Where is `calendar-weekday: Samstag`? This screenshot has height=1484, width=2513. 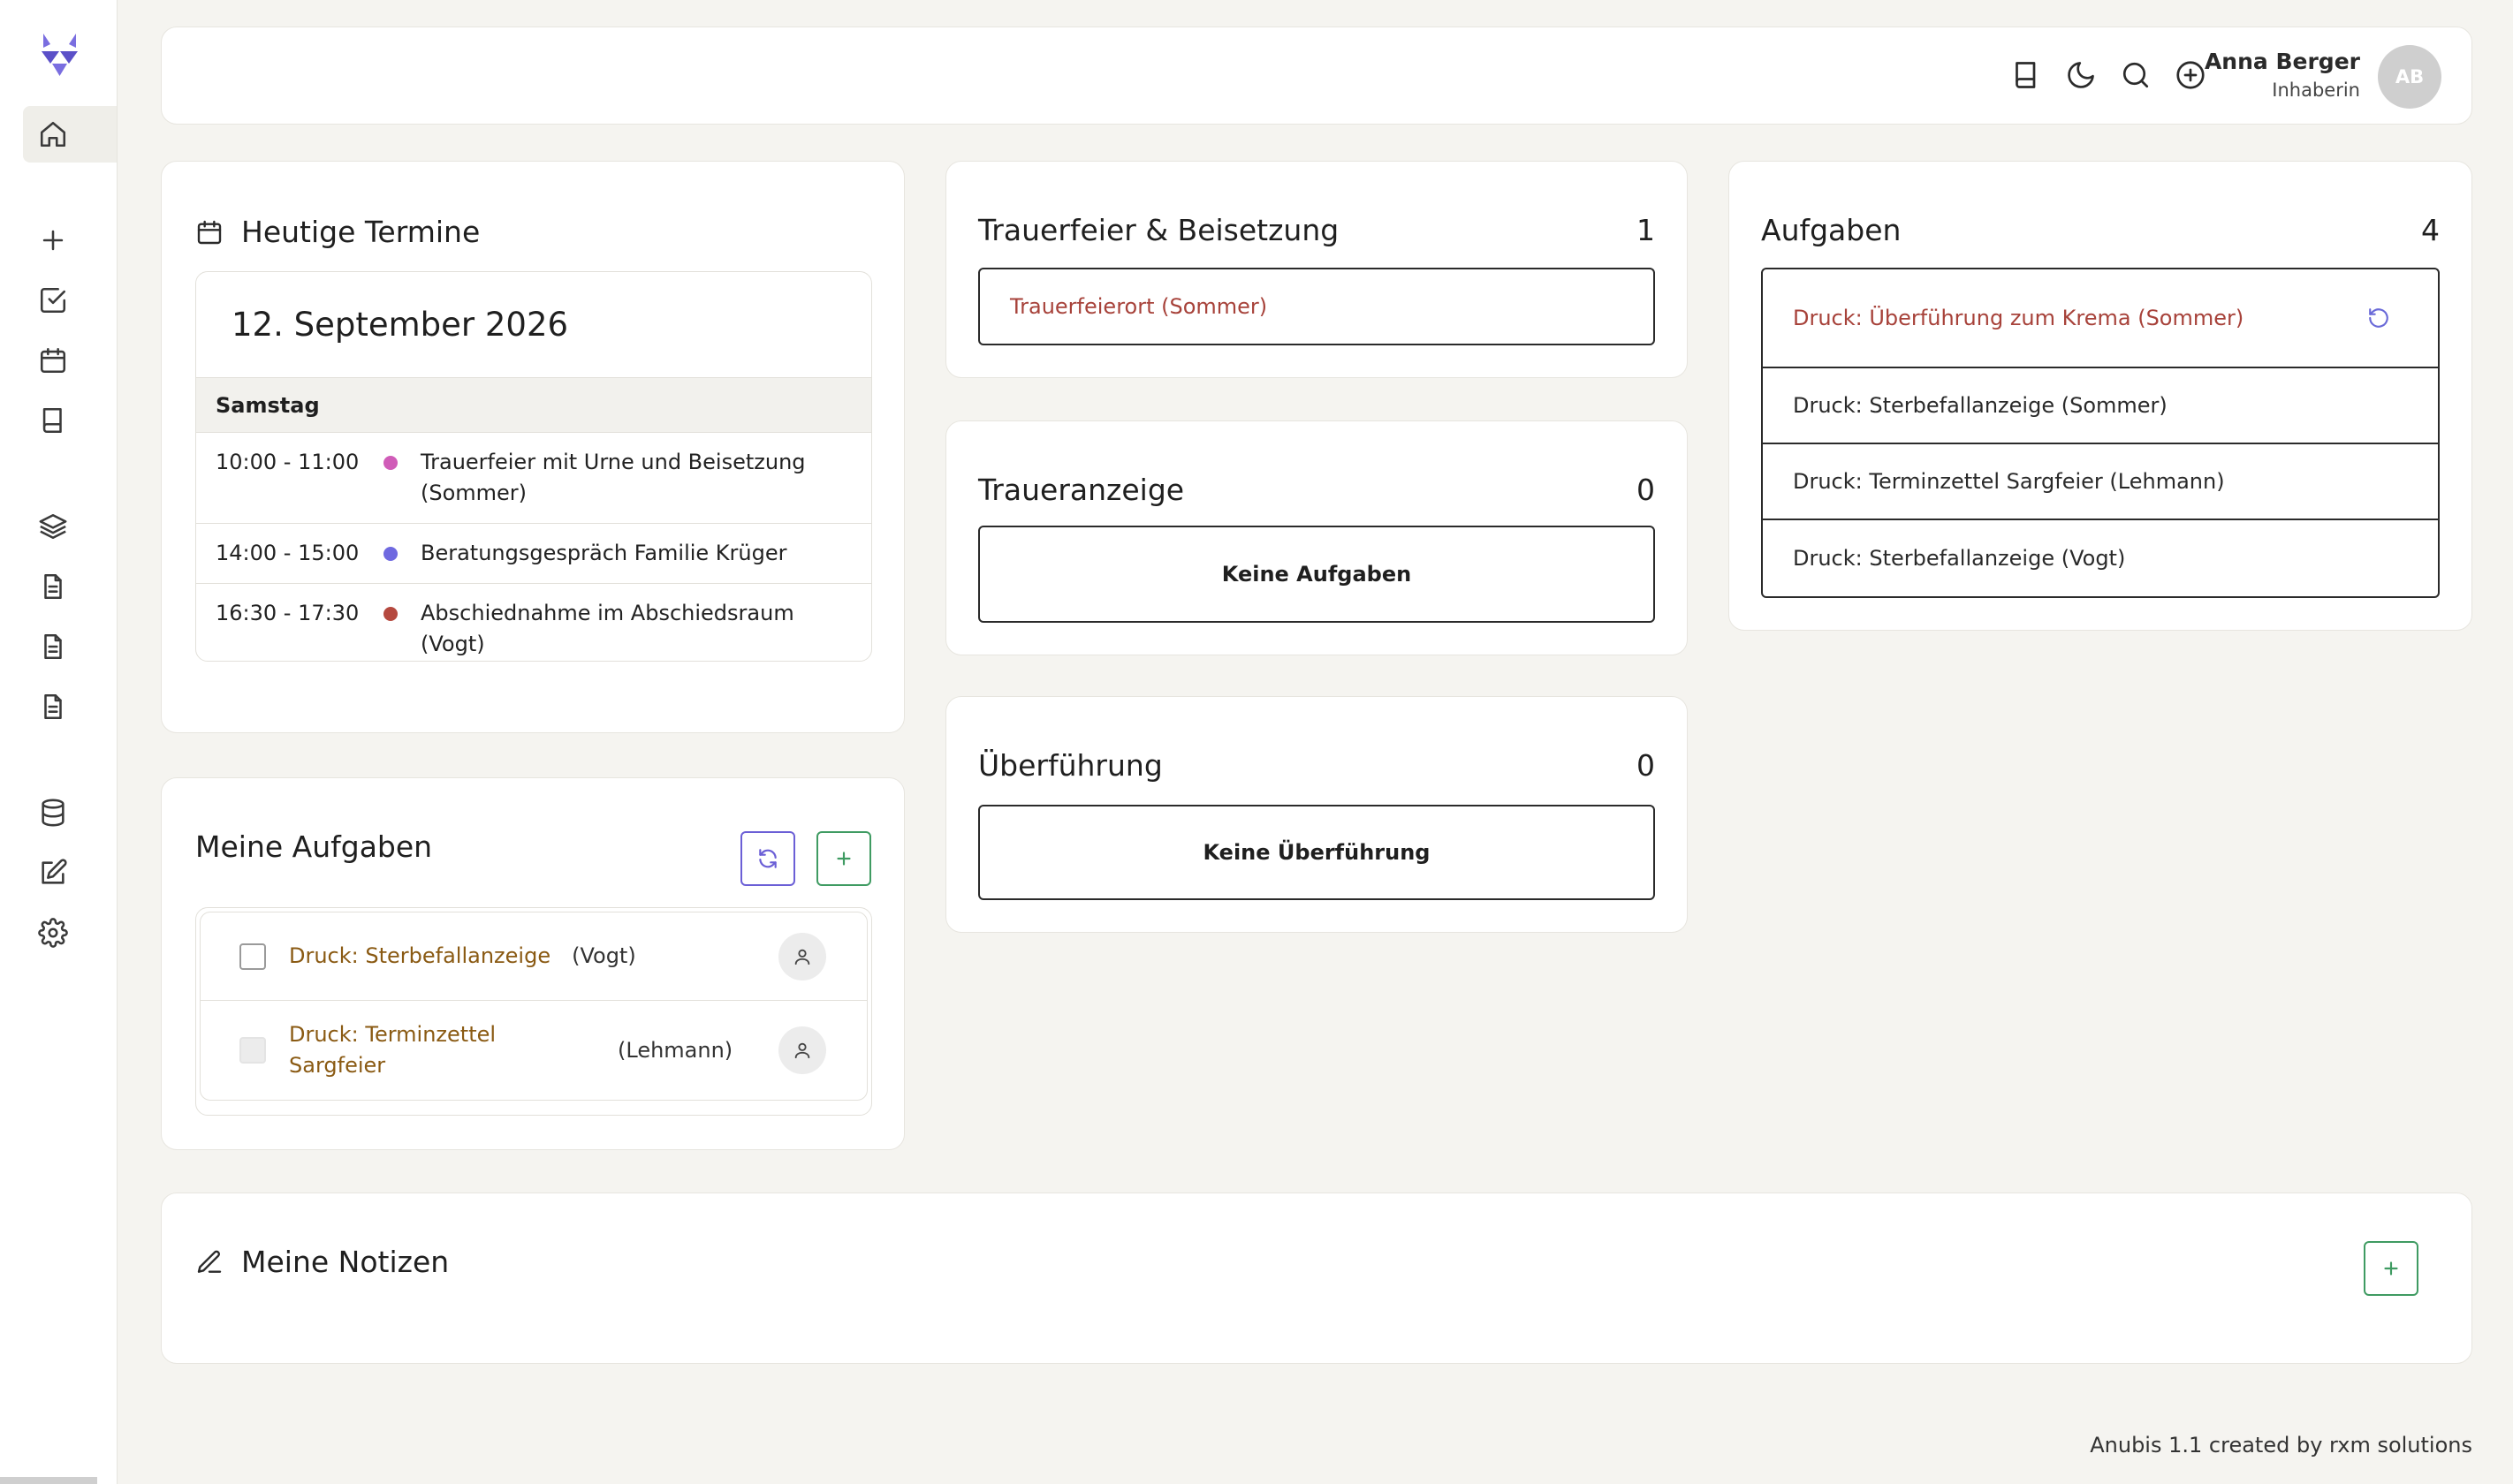 calendar-weekday: Samstag is located at coordinates (533, 405).